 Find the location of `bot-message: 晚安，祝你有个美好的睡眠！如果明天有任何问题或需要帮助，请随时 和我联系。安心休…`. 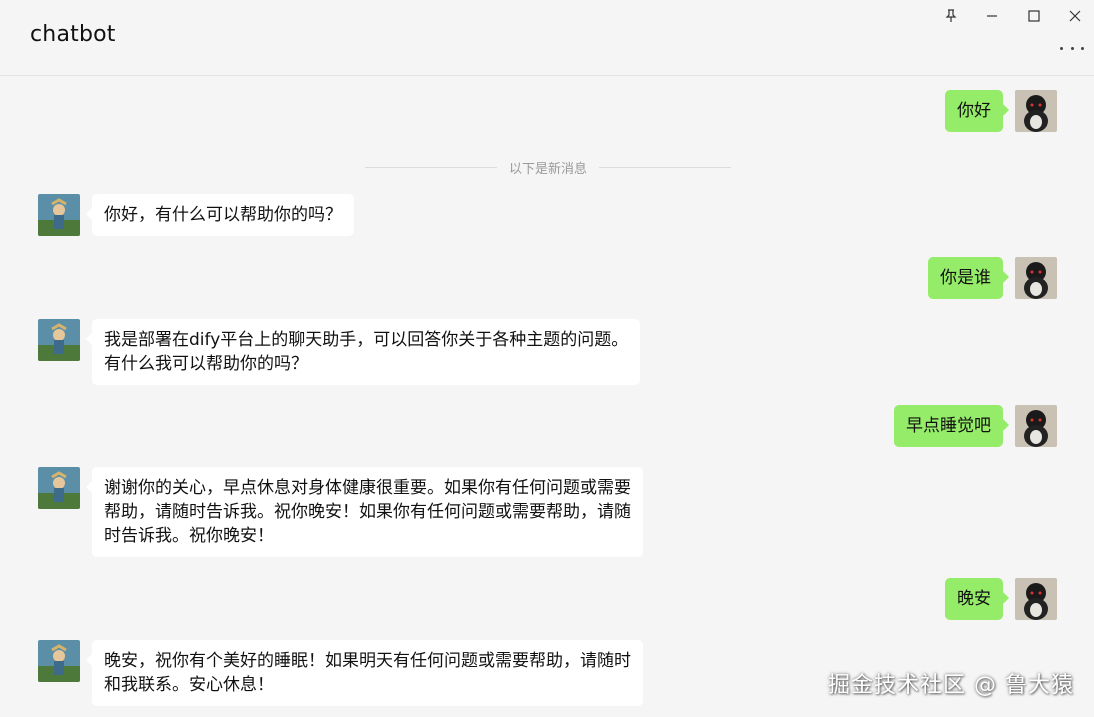

bot-message: 晚安，祝你有个美好的睡眠！如果明天有任何问题或需要帮助，请随时 和我联系。安心休… is located at coordinates (364, 673).